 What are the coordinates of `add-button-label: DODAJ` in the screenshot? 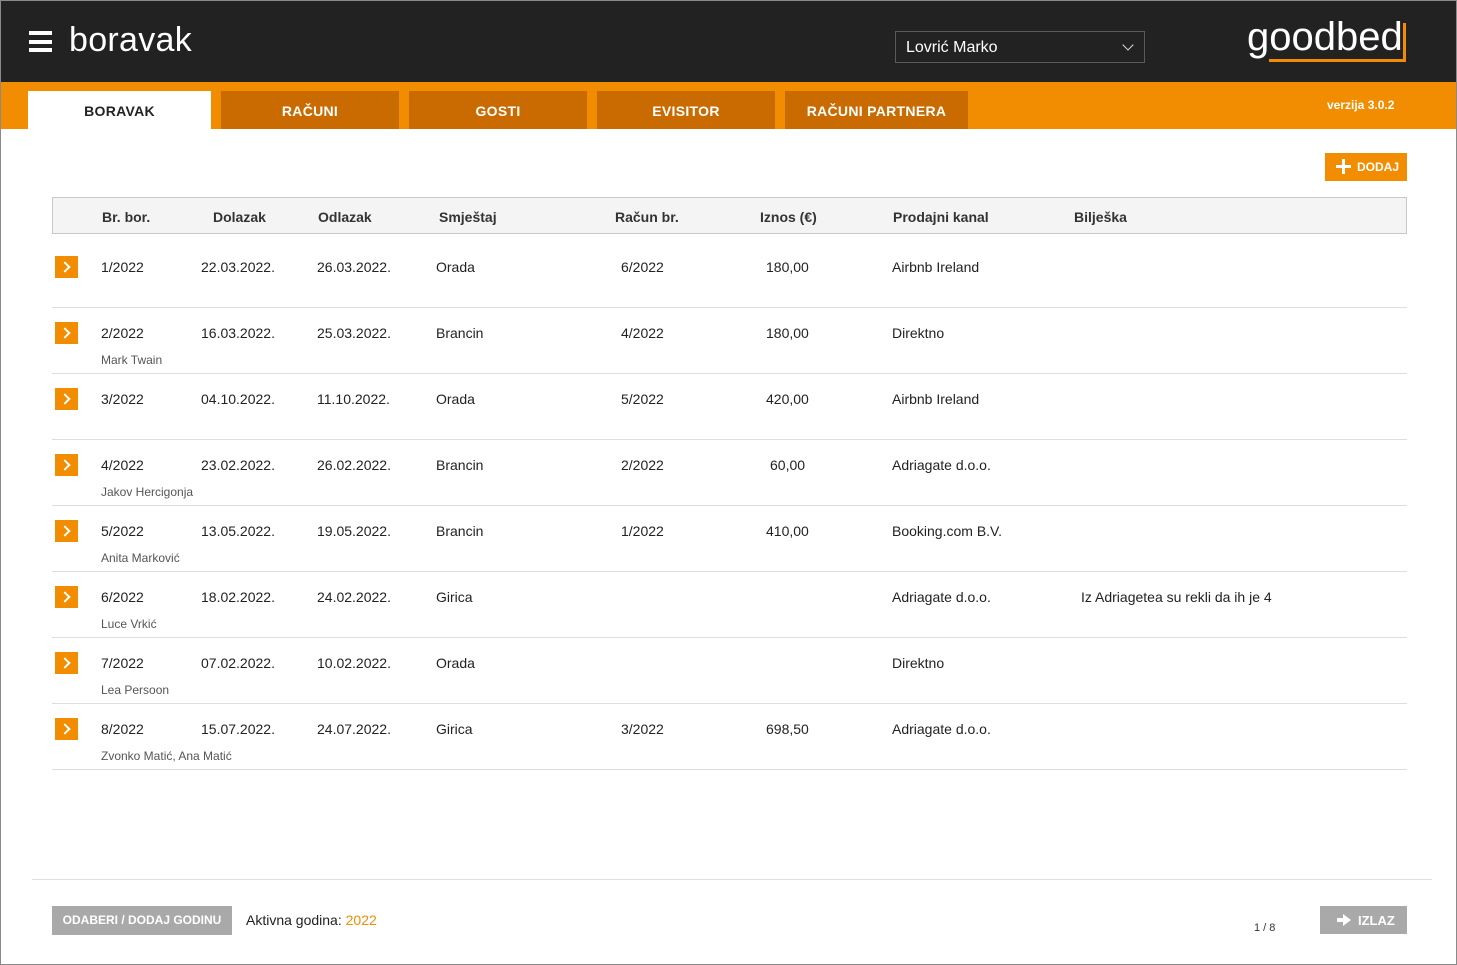 It's located at (1378, 167).